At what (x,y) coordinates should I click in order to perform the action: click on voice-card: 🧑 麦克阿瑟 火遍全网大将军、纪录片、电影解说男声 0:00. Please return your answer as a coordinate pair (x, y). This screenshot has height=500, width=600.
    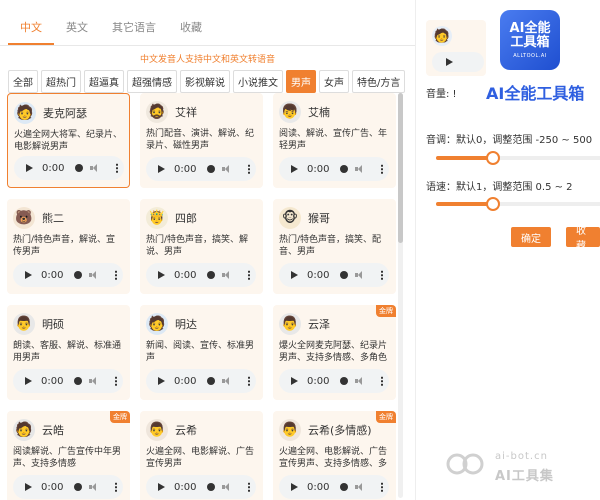
    Looking at the image, I should click on (68, 140).